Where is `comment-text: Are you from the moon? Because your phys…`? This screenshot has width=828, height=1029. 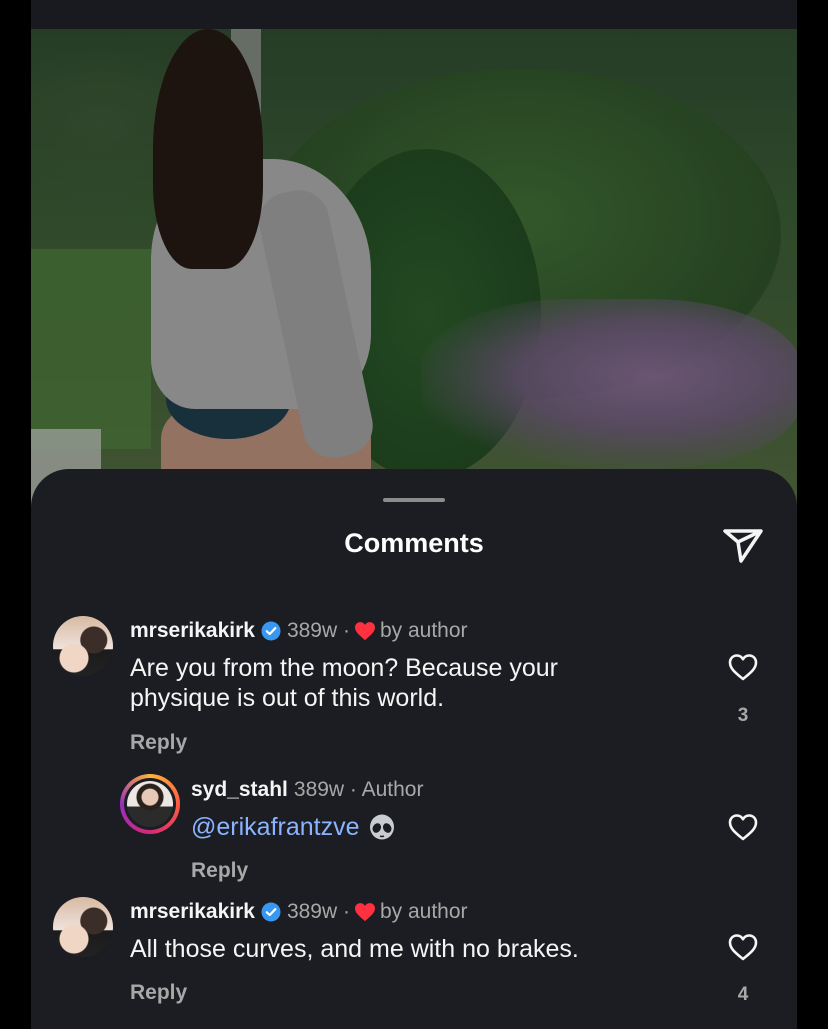 comment-text: Are you from the moon? Because your phys… is located at coordinates (344, 683).